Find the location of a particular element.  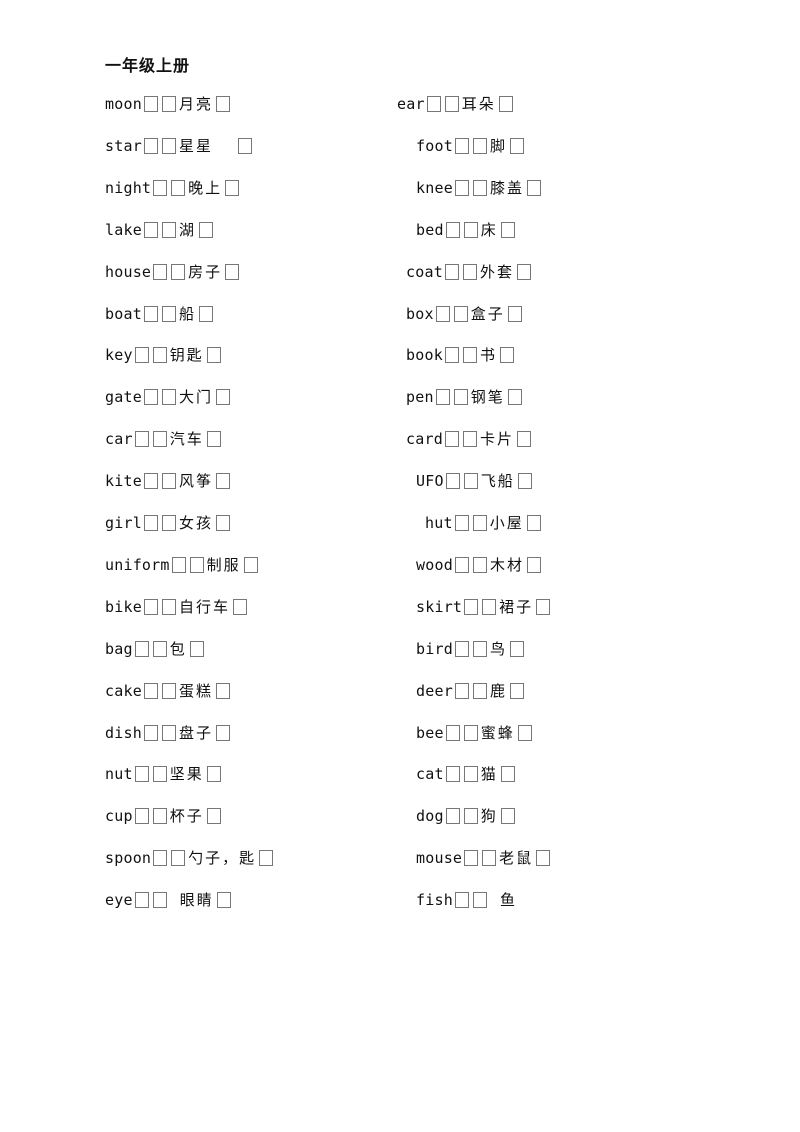

english-word: dish is located at coordinates (123, 732).